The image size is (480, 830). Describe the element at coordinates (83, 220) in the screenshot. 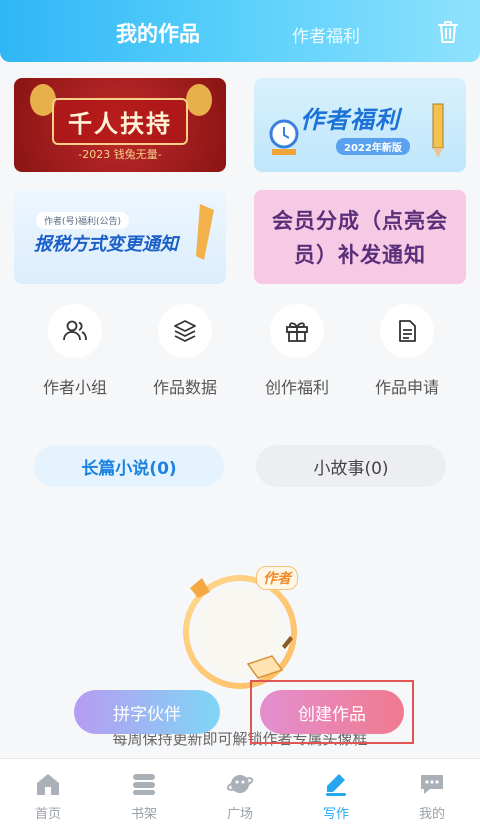

I see `banner-tag: 作者(号)福利(公告)` at that location.